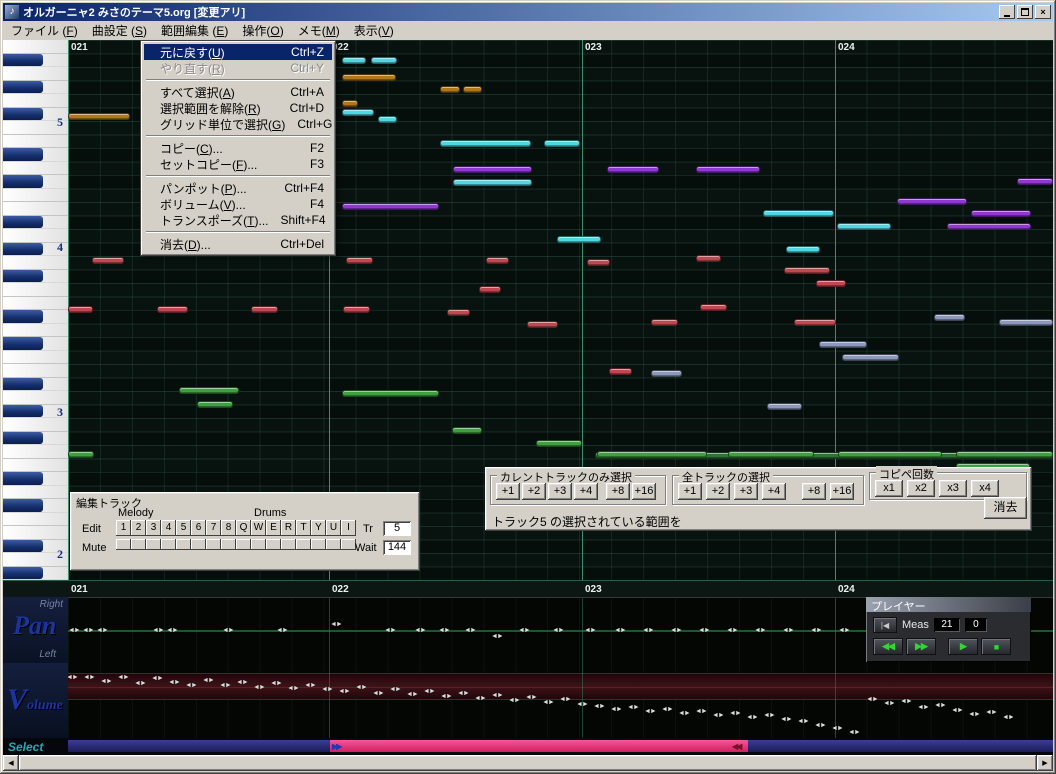  What do you see at coordinates (183, 528) in the screenshot?
I see `track-key-button: 5` at bounding box center [183, 528].